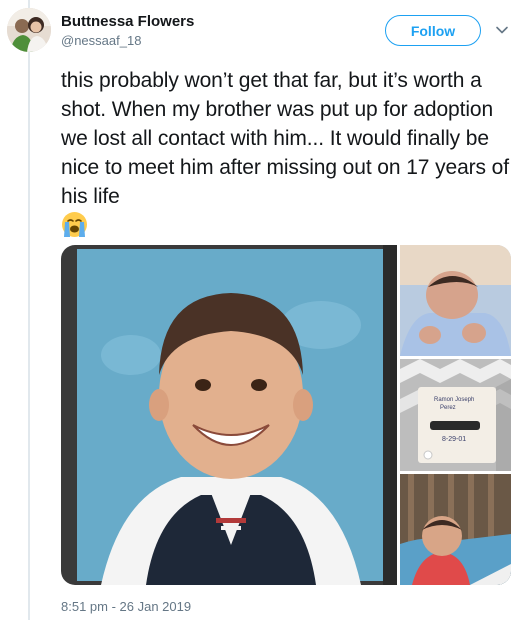 The width and height of the screenshot is (520, 620). What do you see at coordinates (455, 415) in the screenshot?
I see `photo-bracelet-card: Ramon Joseph Perez 8-29-01` at bounding box center [455, 415].